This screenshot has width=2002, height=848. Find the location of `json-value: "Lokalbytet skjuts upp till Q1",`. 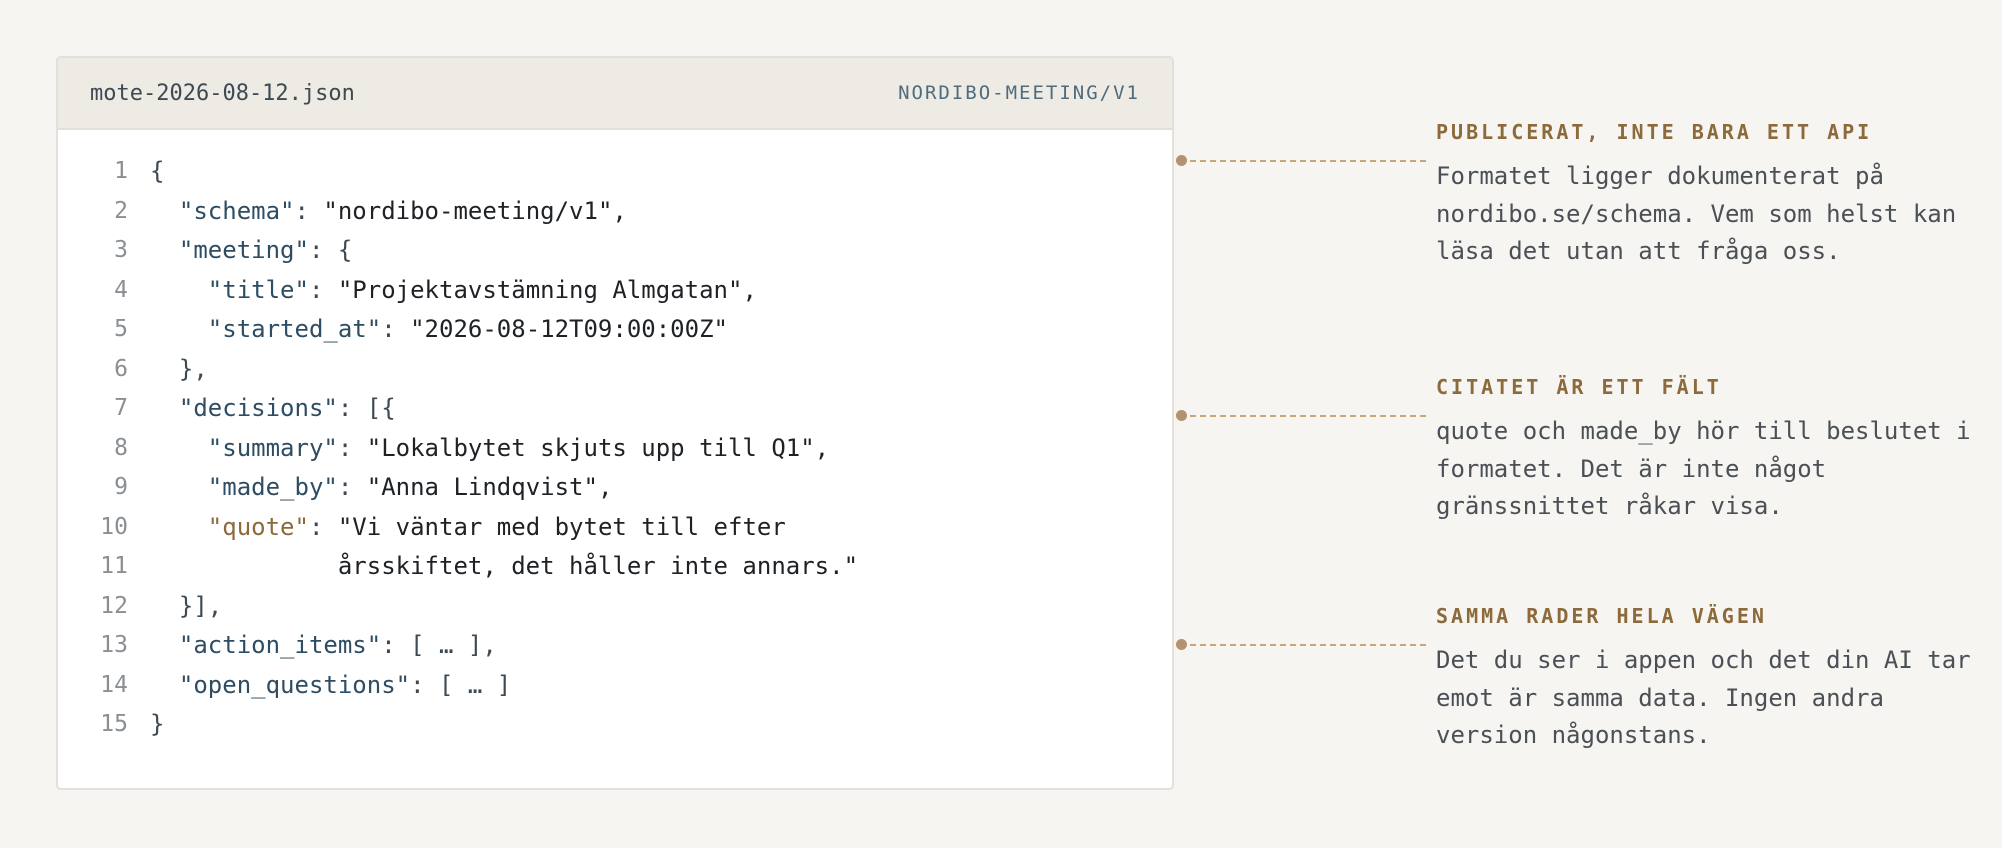

json-value: "Lokalbytet skjuts upp till Q1", is located at coordinates (598, 447).